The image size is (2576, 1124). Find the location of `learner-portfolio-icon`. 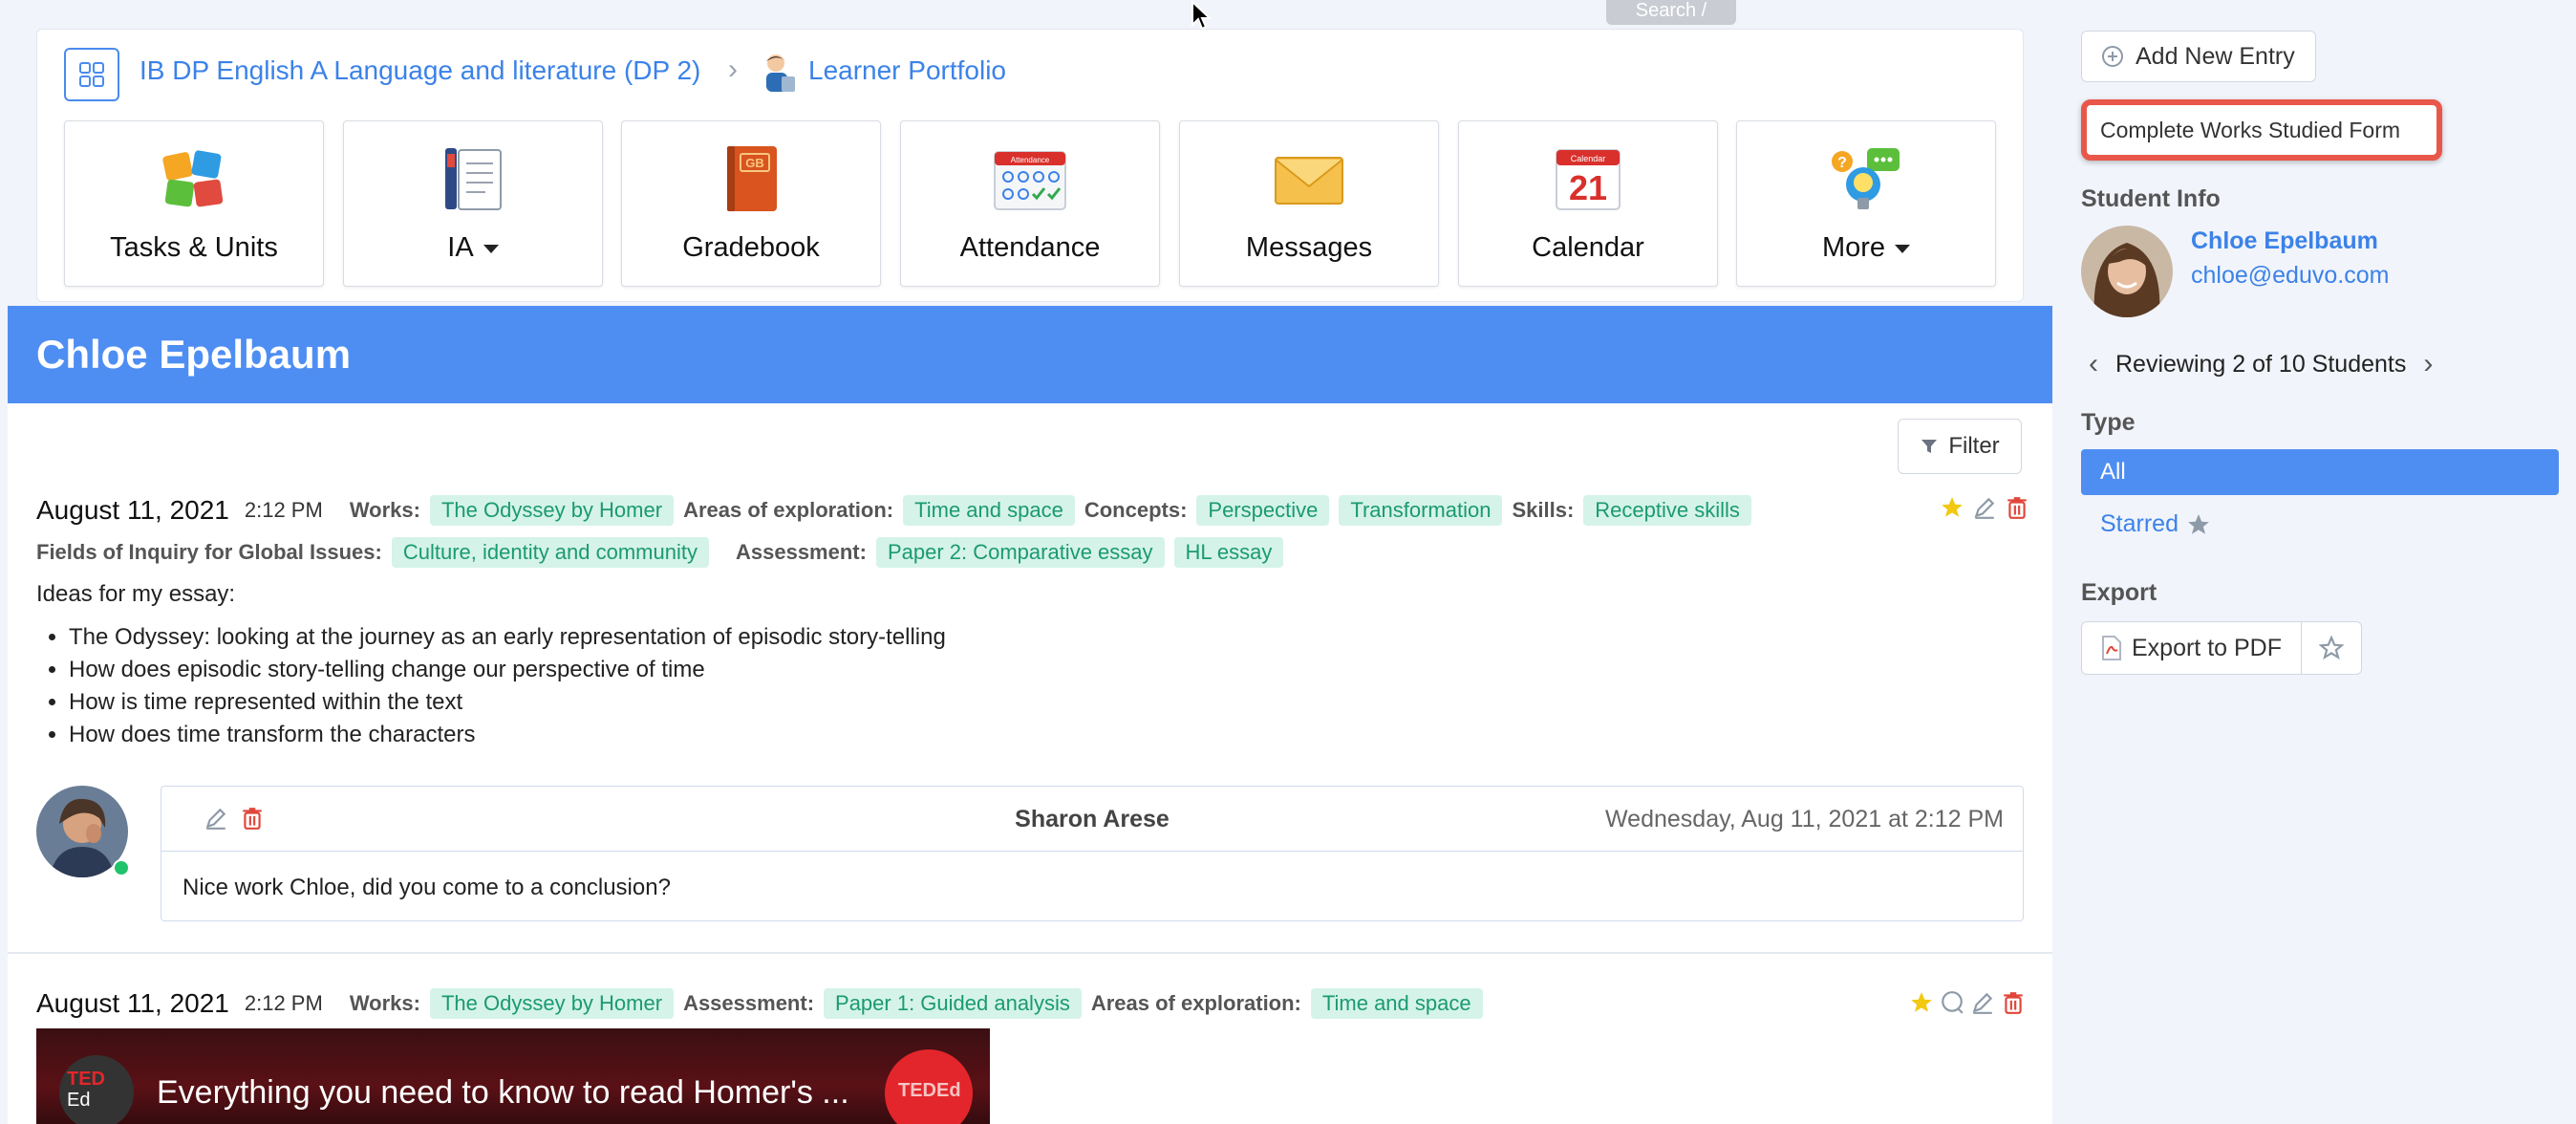

learner-portfolio-icon is located at coordinates (780, 73).